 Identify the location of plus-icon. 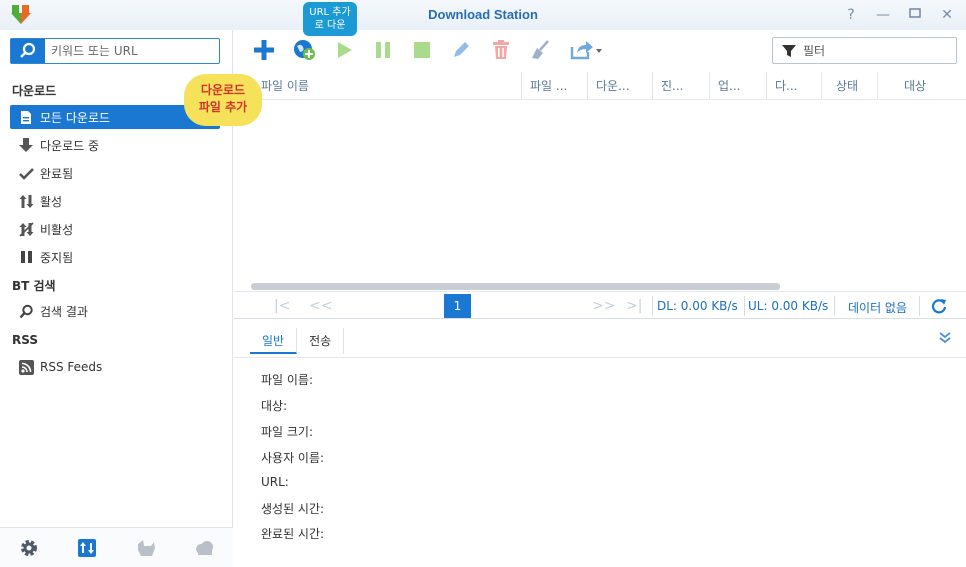
(264, 50).